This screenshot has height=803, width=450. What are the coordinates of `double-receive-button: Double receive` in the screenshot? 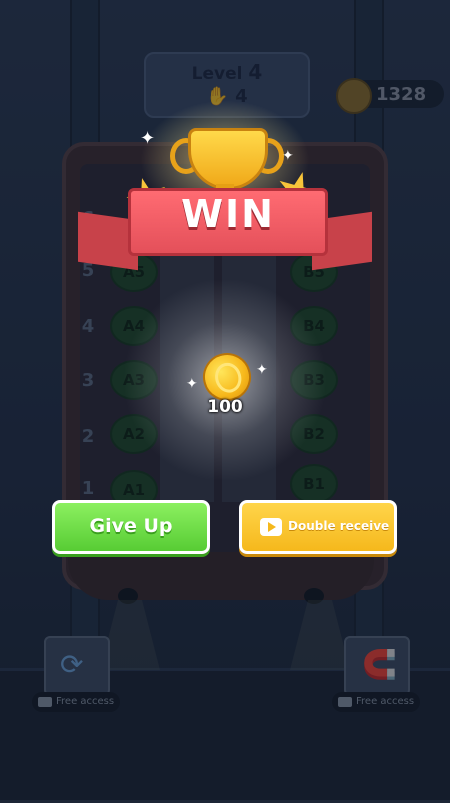 It's located at (318, 527).